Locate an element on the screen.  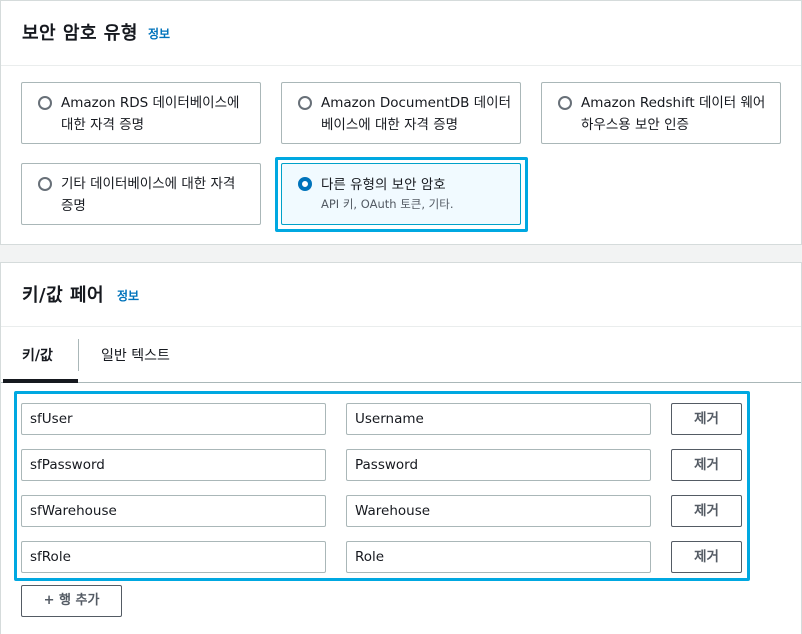
selection-highlight-frame is located at coordinates (401, 194).